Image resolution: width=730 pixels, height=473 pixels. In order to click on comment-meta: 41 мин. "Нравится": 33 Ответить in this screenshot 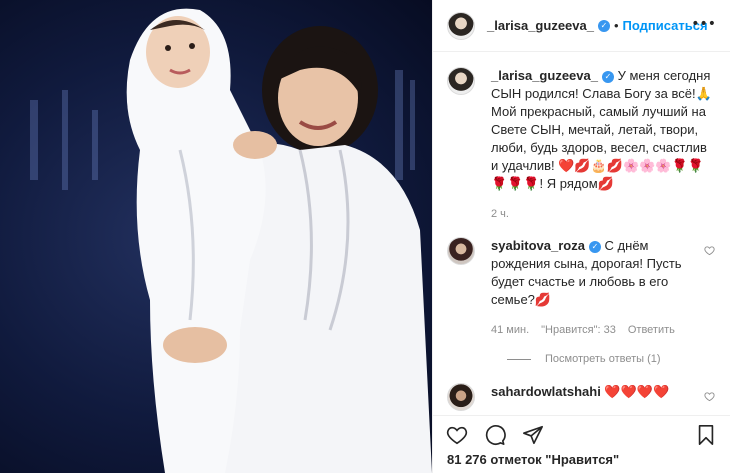, I will do `click(594, 330)`.